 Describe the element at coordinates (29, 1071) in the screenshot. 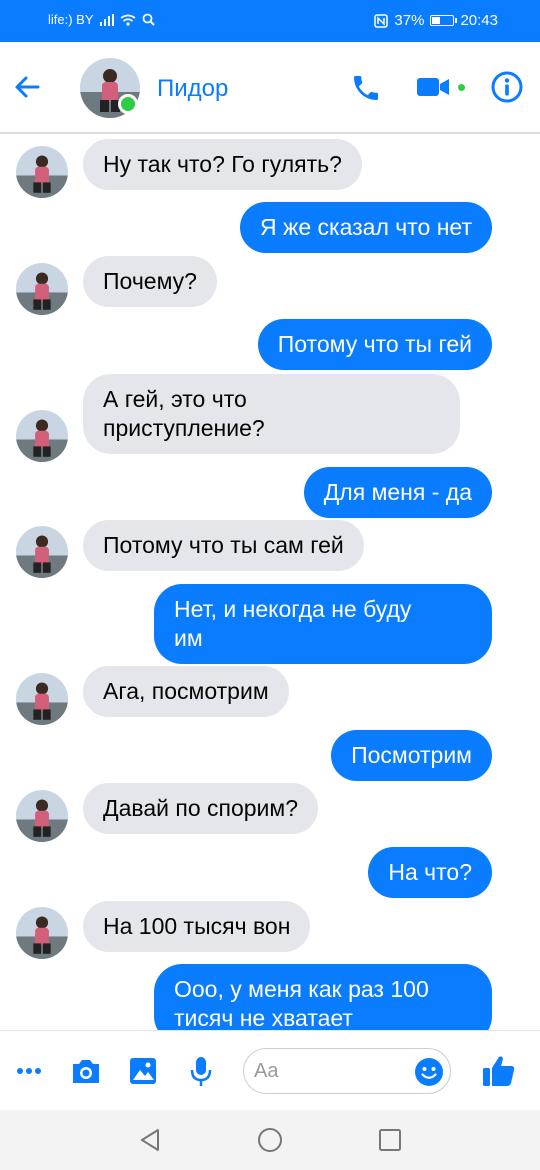

I see `more-icon` at that location.